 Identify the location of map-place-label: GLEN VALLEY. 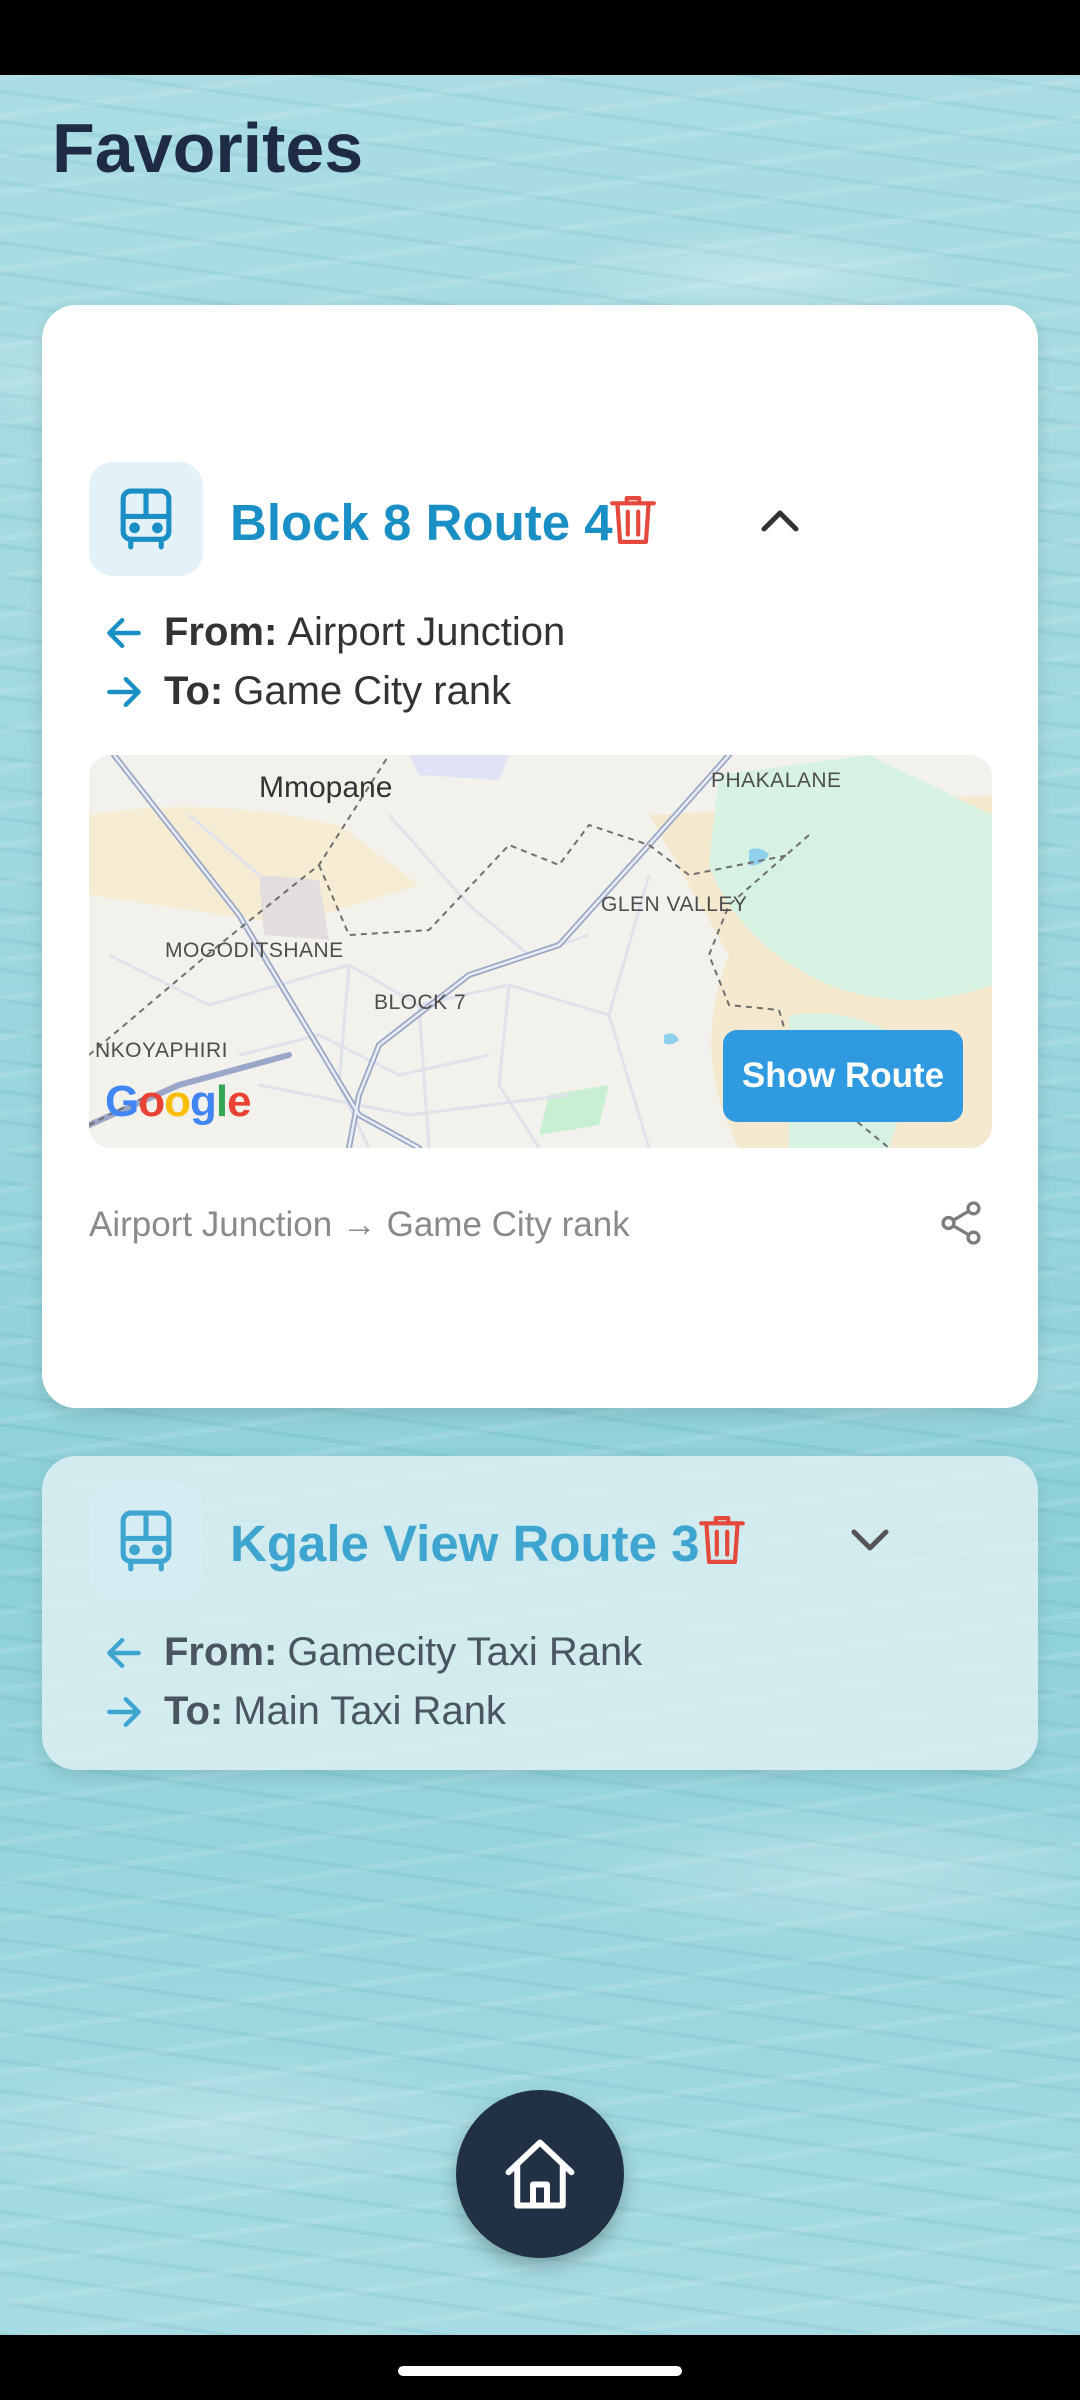
(674, 904).